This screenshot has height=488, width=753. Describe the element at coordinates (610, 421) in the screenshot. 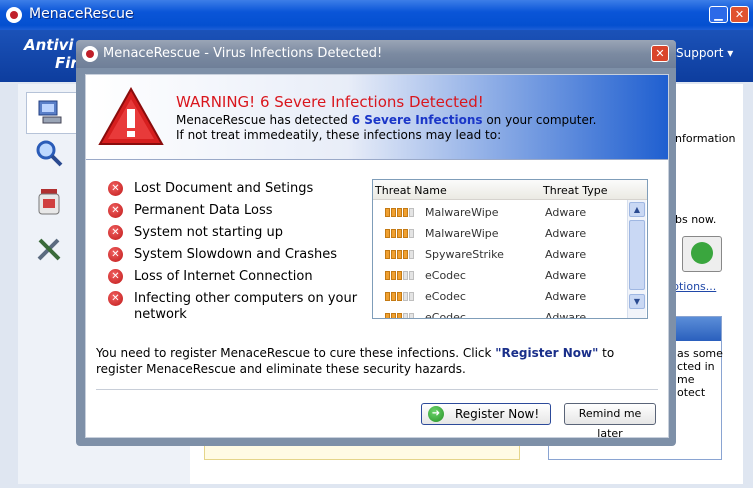

I see `remind-me-later-button: Remind me later` at that location.